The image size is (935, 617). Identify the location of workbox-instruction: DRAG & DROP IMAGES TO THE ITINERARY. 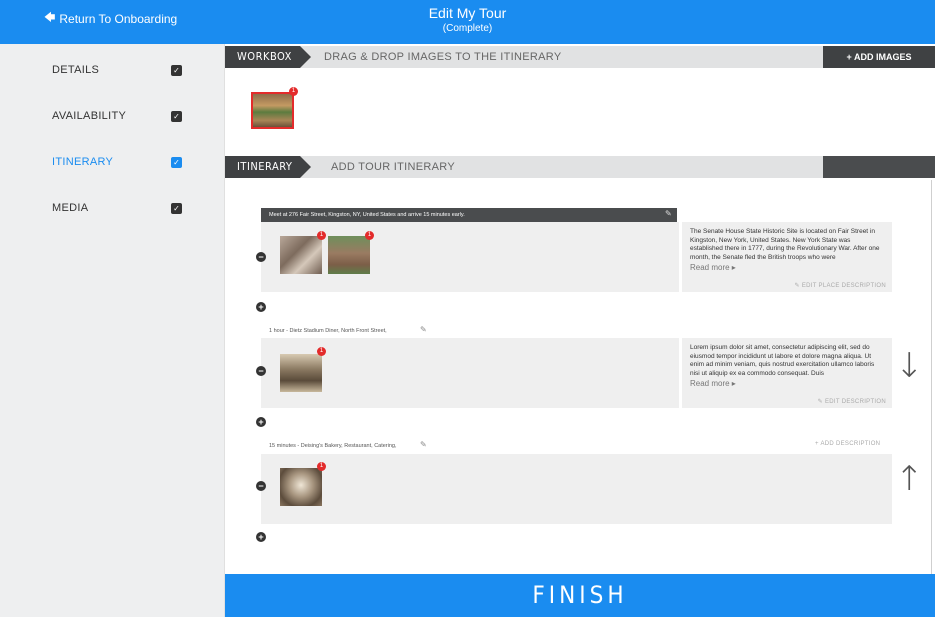
(443, 57).